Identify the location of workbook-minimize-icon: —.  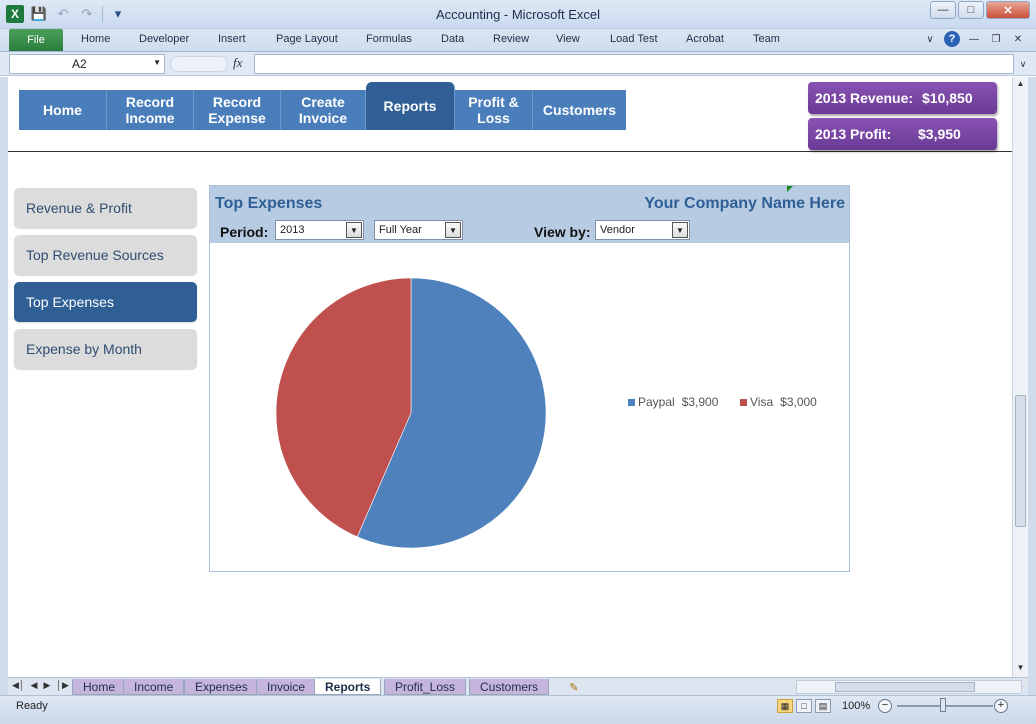
(974, 39).